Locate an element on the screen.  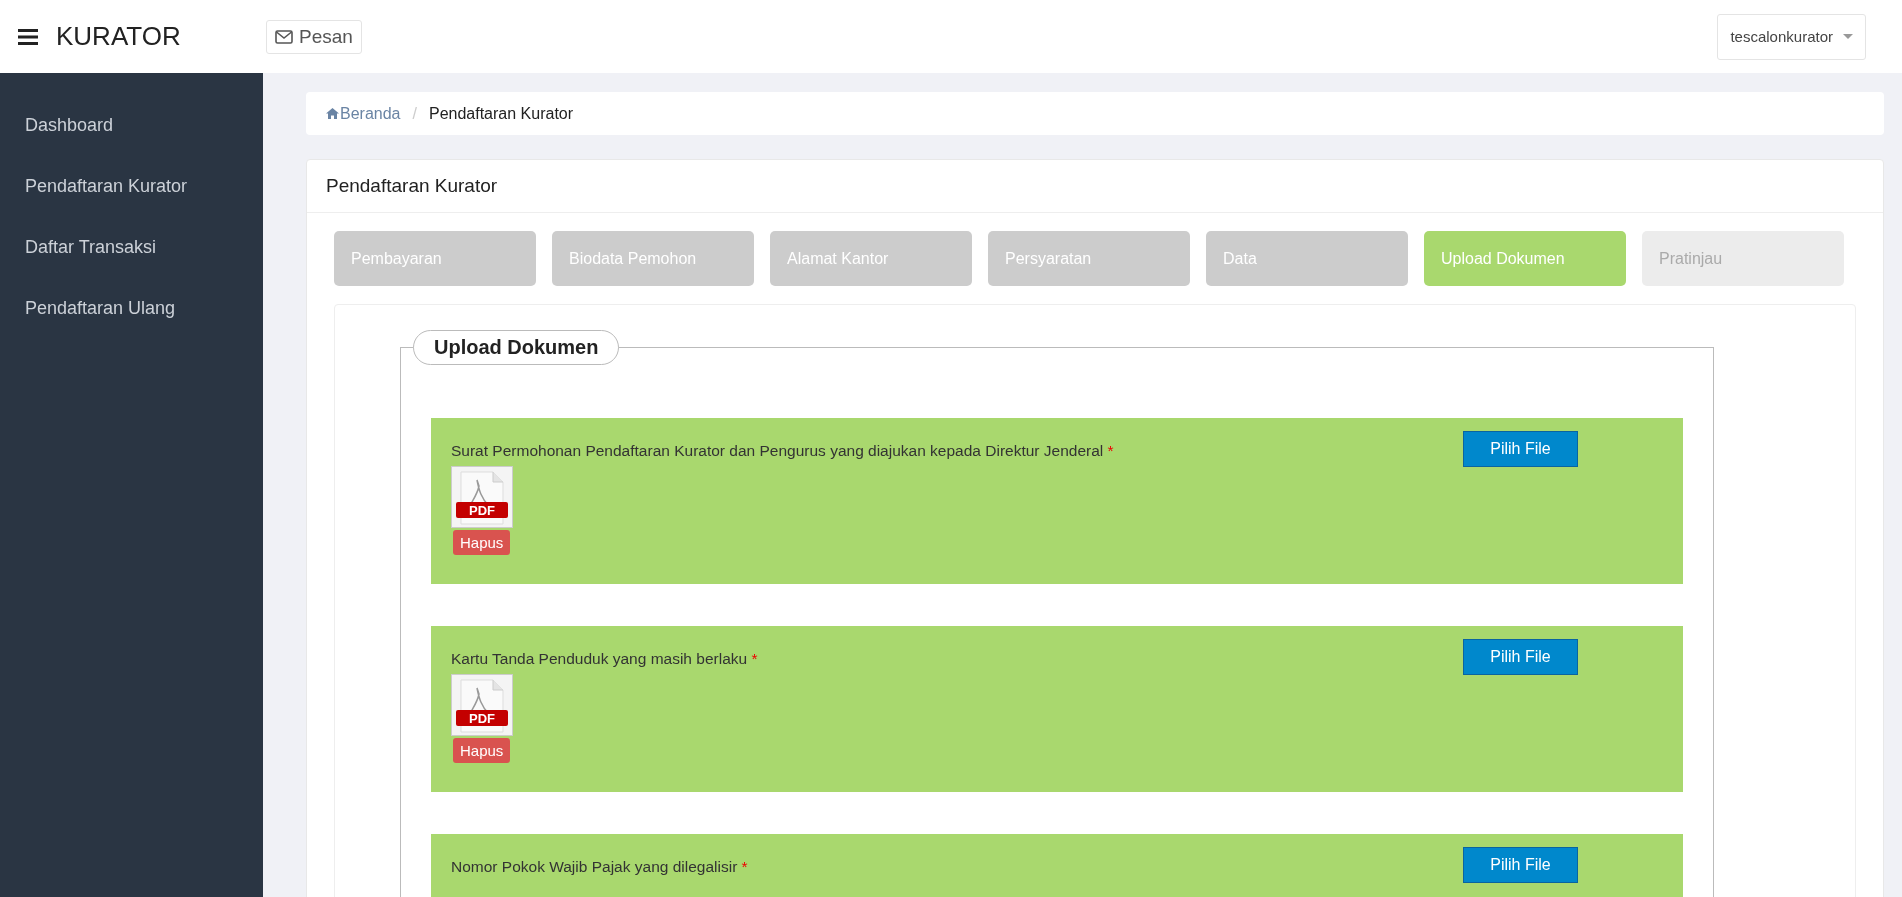
caret-icon is located at coordinates (1848, 36).